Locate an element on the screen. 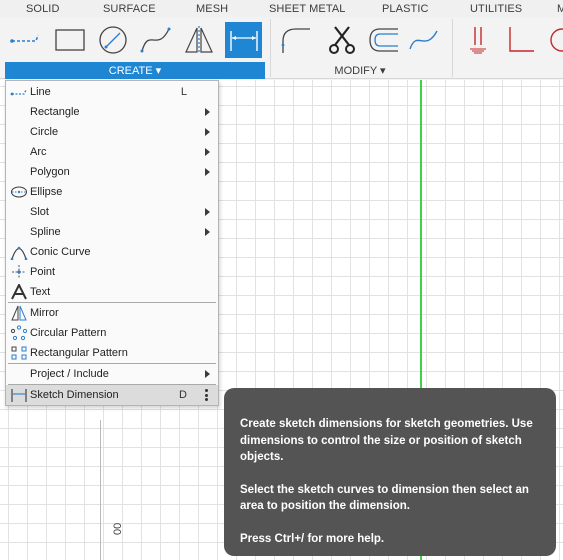  menu-item-ellipse: Ellipse is located at coordinates (112, 192).